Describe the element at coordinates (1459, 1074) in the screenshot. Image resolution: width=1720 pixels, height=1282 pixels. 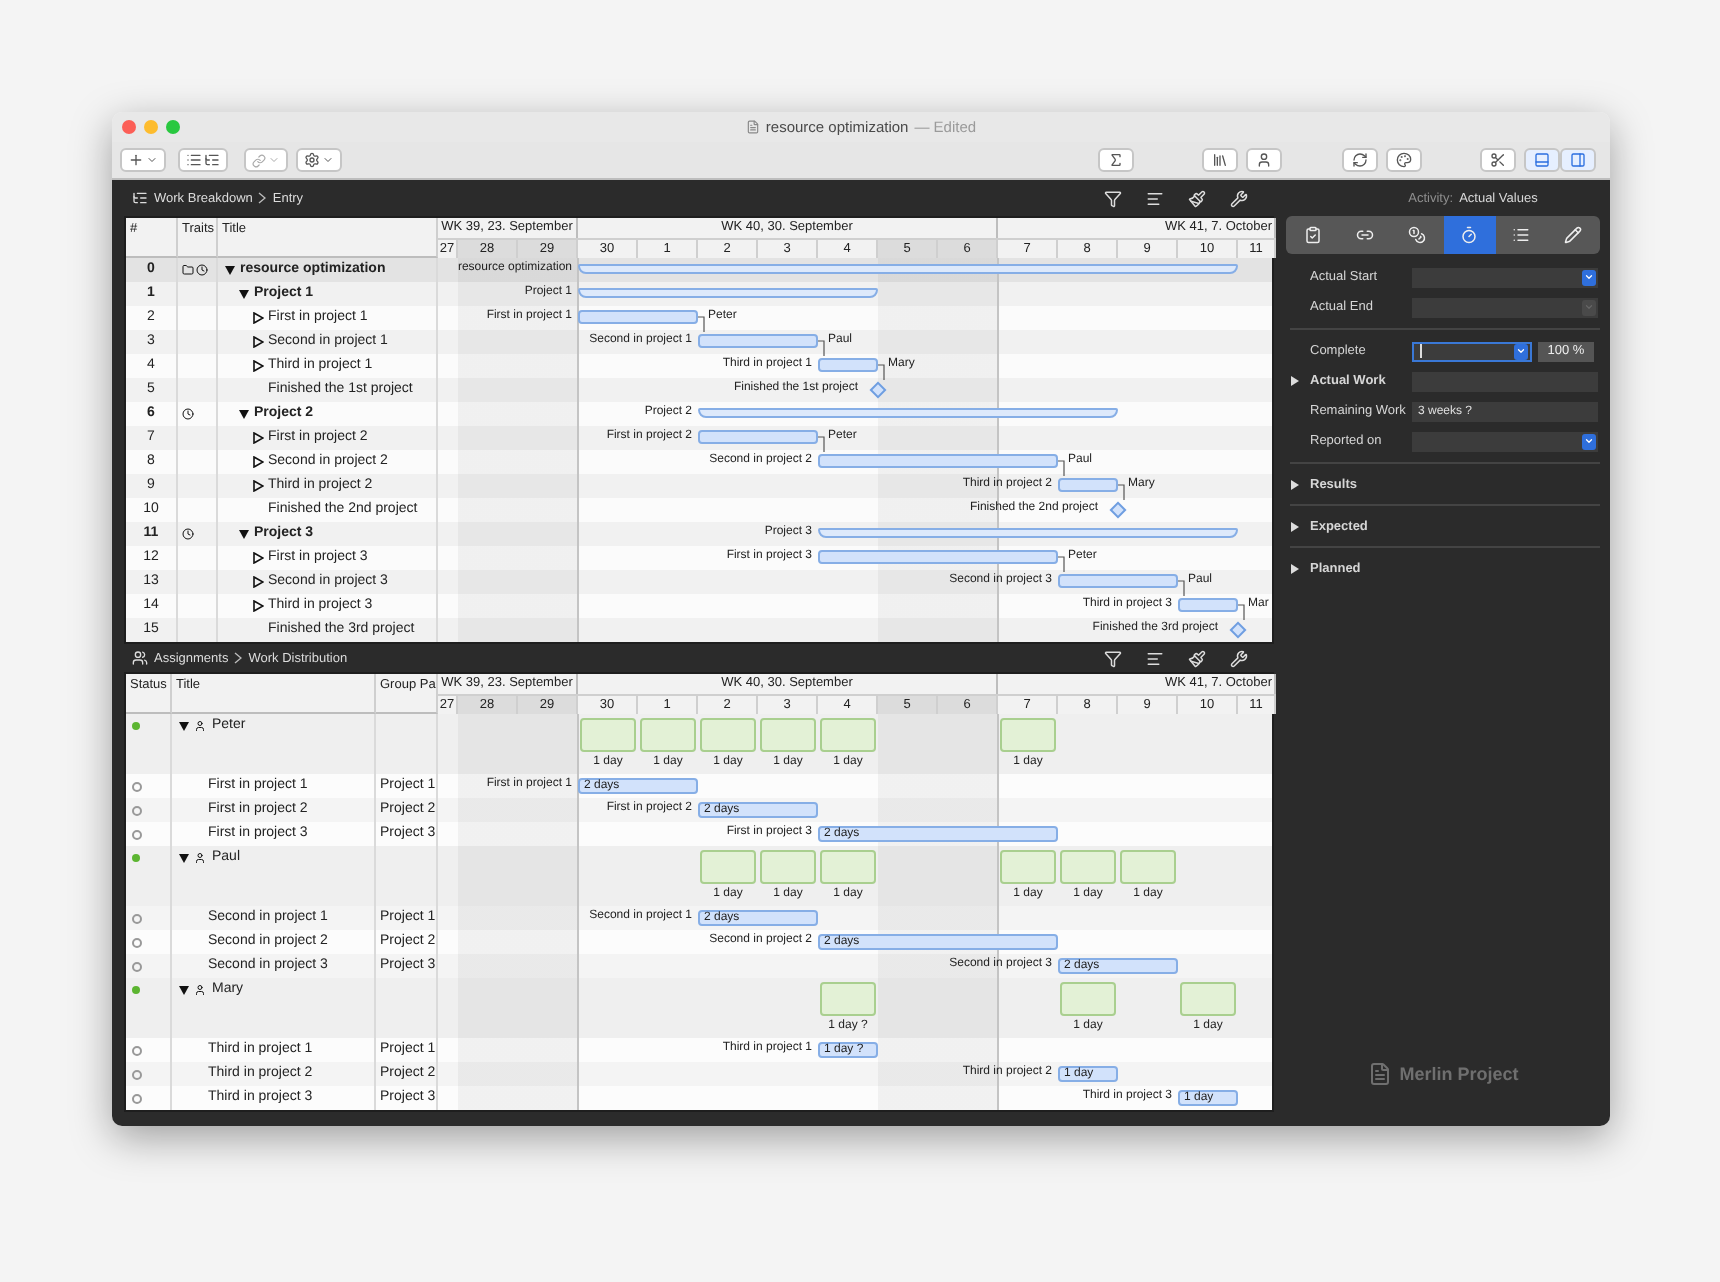
I see `logo-text: Merlin Project` at that location.